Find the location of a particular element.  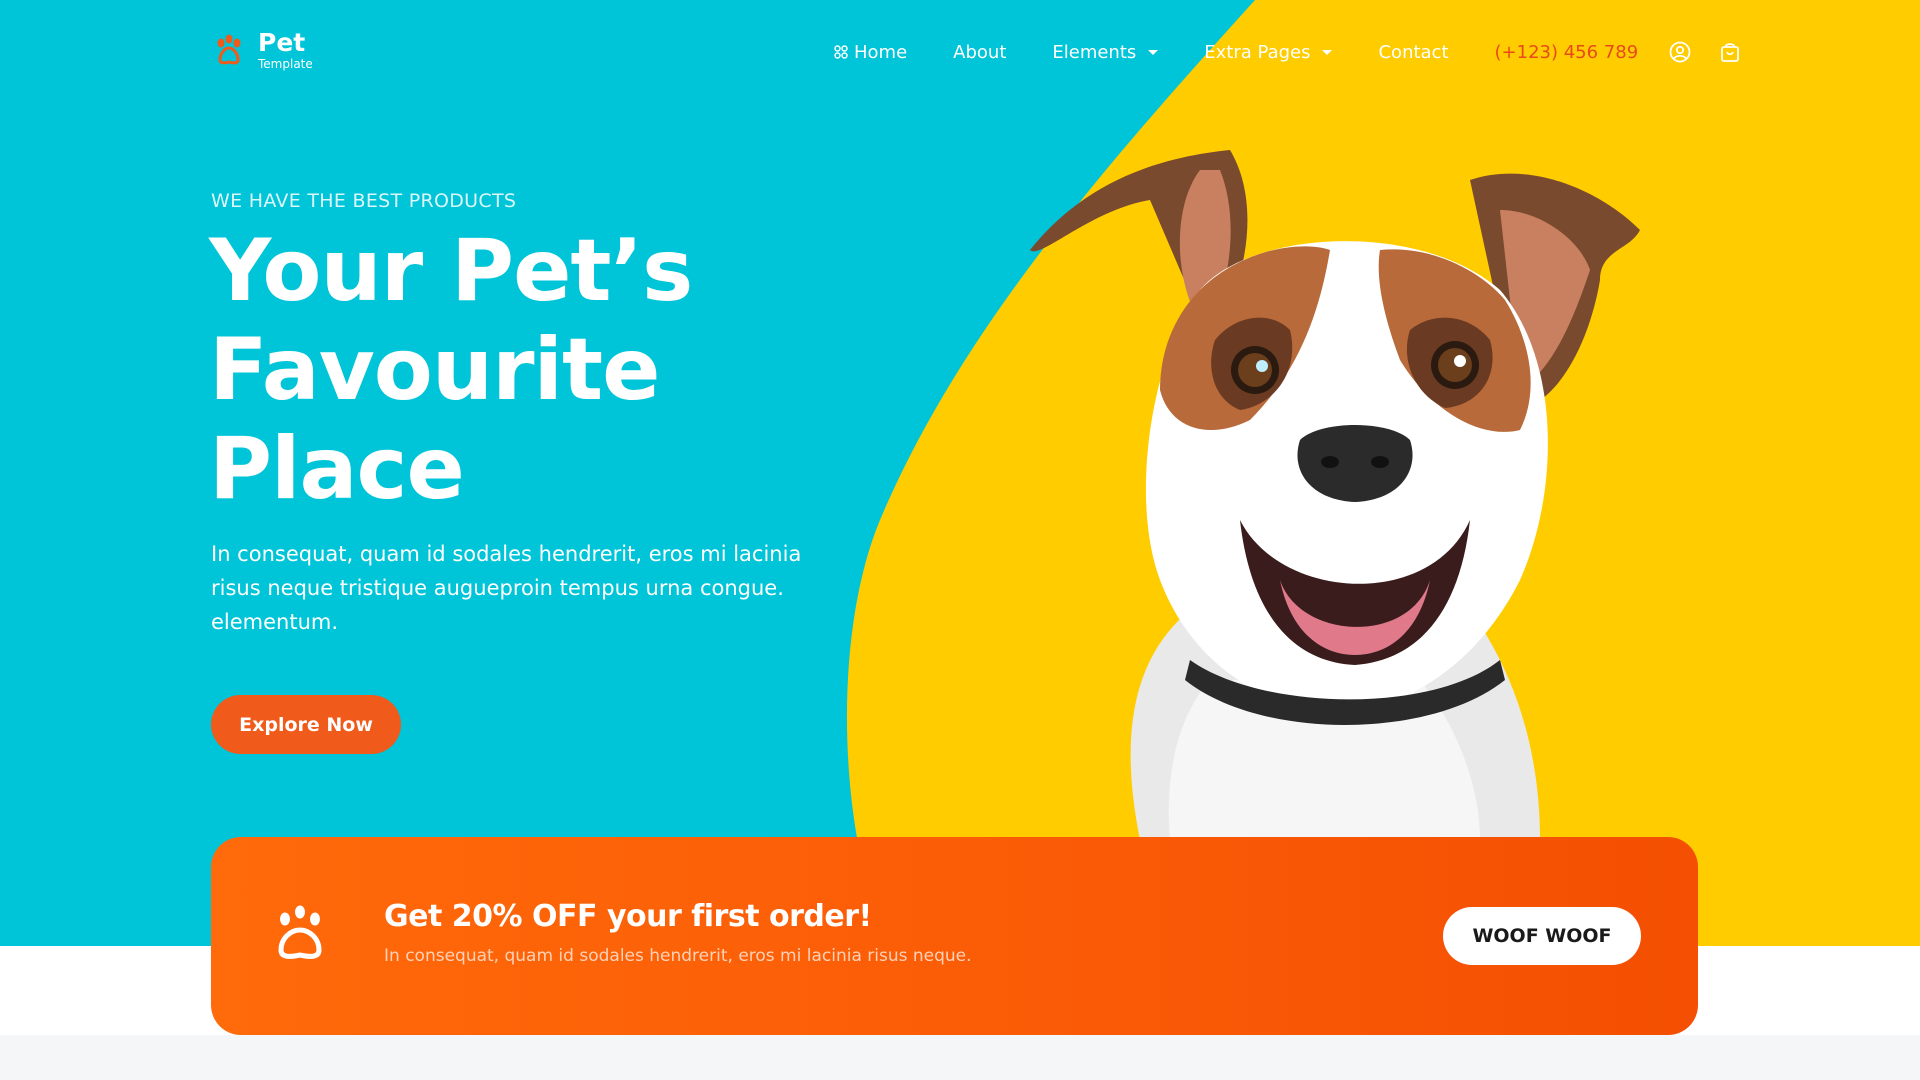

hero-headline: Your Pet’s Favourite Place is located at coordinates (519, 370).